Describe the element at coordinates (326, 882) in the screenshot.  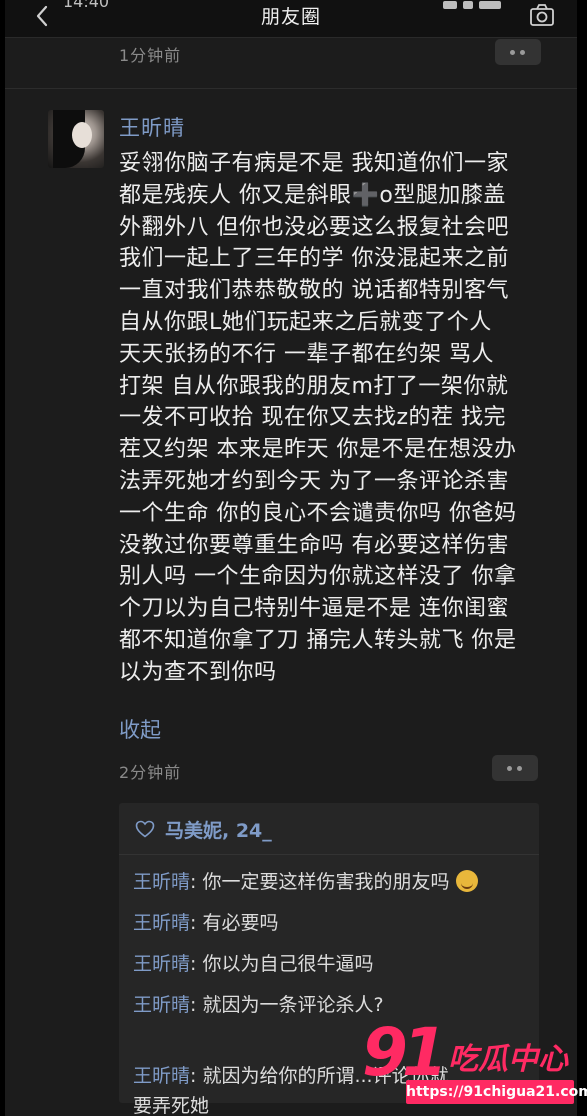
I see `comment-text: 你一定要这样伤害我的朋友吗` at that location.